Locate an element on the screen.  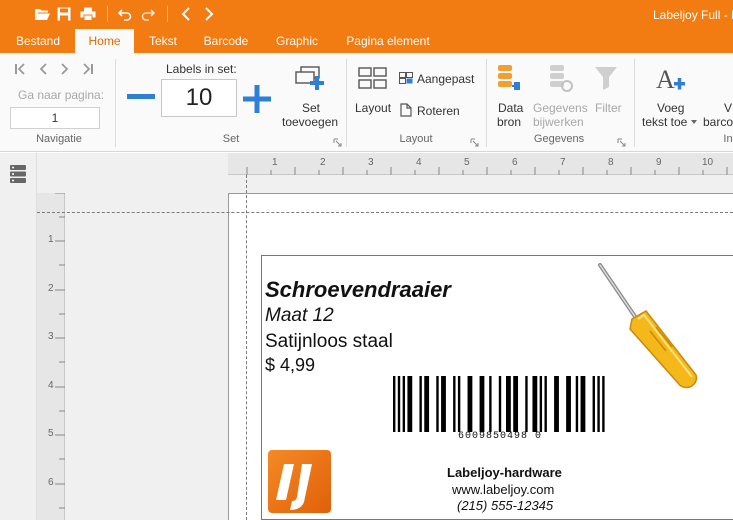
add-barcode-label-line2: barco is located at coordinates (718, 122).